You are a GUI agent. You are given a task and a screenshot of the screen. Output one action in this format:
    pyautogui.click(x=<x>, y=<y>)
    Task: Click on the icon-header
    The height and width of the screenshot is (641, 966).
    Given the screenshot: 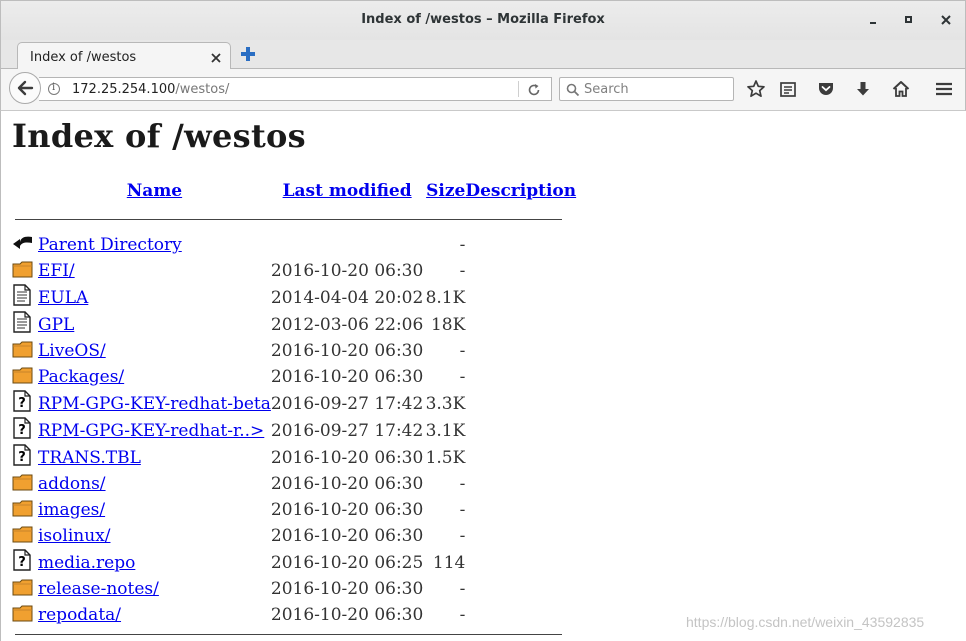 What is the action you would take?
    pyautogui.click(x=25, y=191)
    